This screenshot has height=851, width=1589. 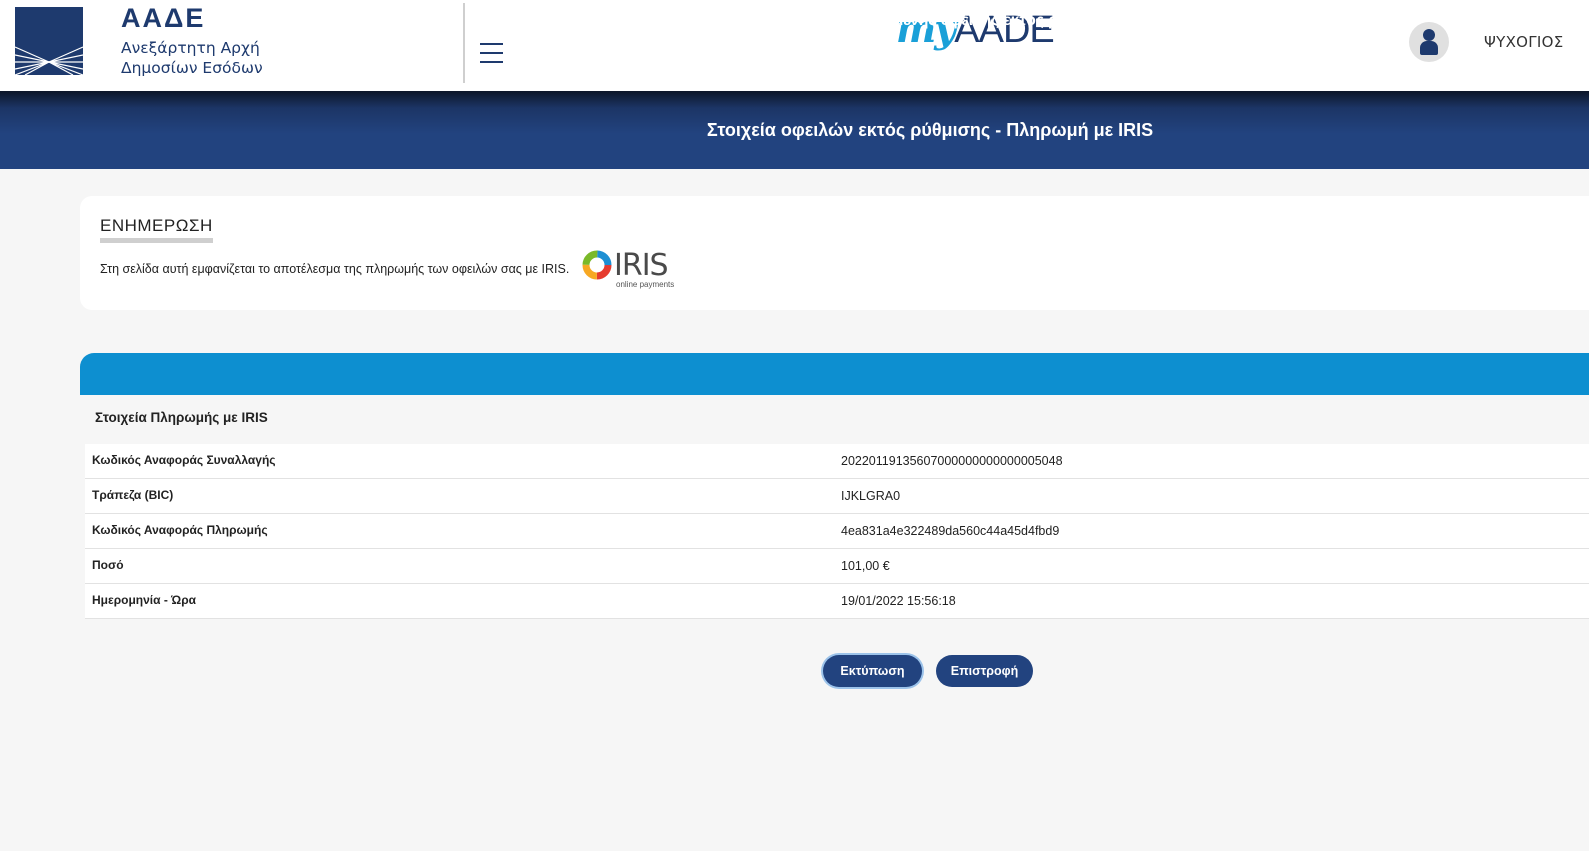 I want to click on iris-subtitle: online payments, so click(x=645, y=284).